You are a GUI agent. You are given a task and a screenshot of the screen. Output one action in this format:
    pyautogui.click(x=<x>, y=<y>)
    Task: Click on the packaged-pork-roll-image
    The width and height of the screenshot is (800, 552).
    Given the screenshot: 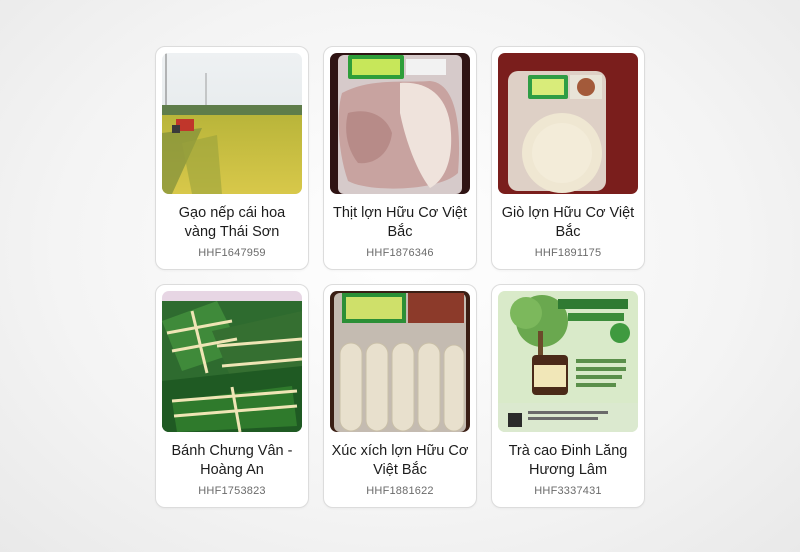 What is the action you would take?
    pyautogui.click(x=568, y=123)
    